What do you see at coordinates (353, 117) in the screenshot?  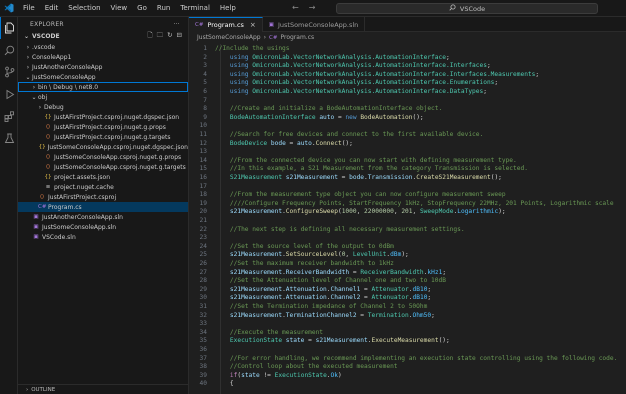 I see `code-token: new` at bounding box center [353, 117].